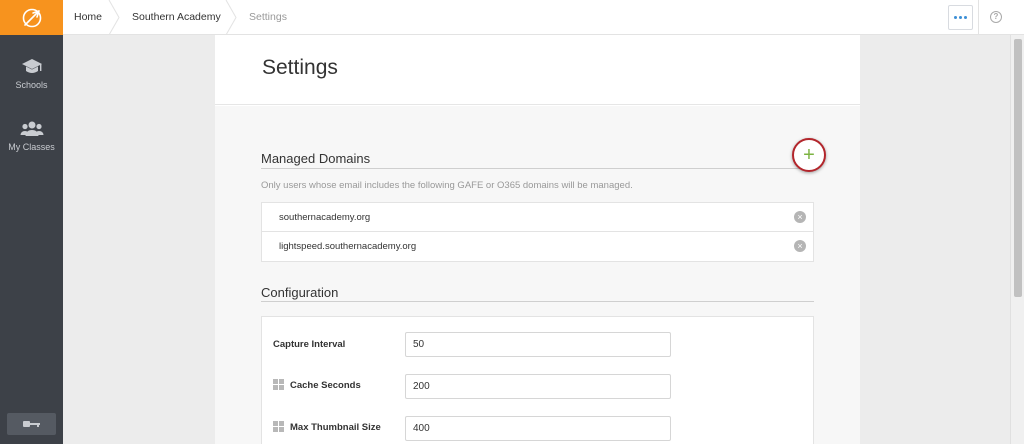 The height and width of the screenshot is (444, 1024). I want to click on list-item: southernacademy.org ×, so click(537, 217).